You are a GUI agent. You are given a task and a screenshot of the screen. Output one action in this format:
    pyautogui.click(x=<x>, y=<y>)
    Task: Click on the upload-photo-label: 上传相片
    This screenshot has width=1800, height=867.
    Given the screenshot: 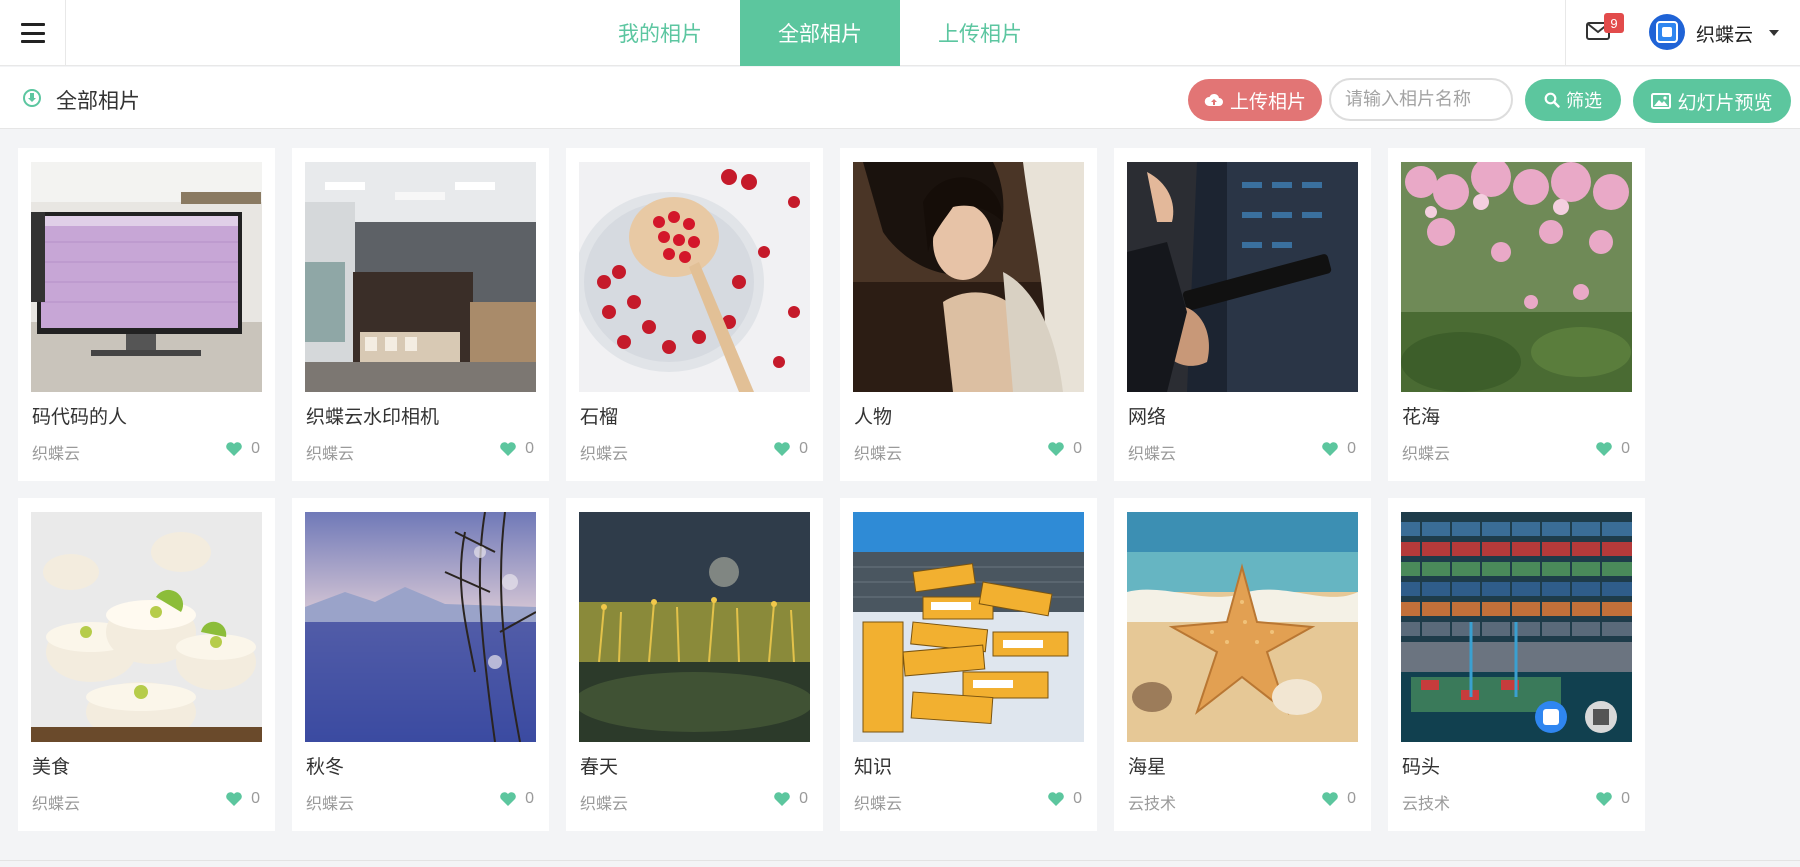 What is the action you would take?
    pyautogui.click(x=1267, y=102)
    